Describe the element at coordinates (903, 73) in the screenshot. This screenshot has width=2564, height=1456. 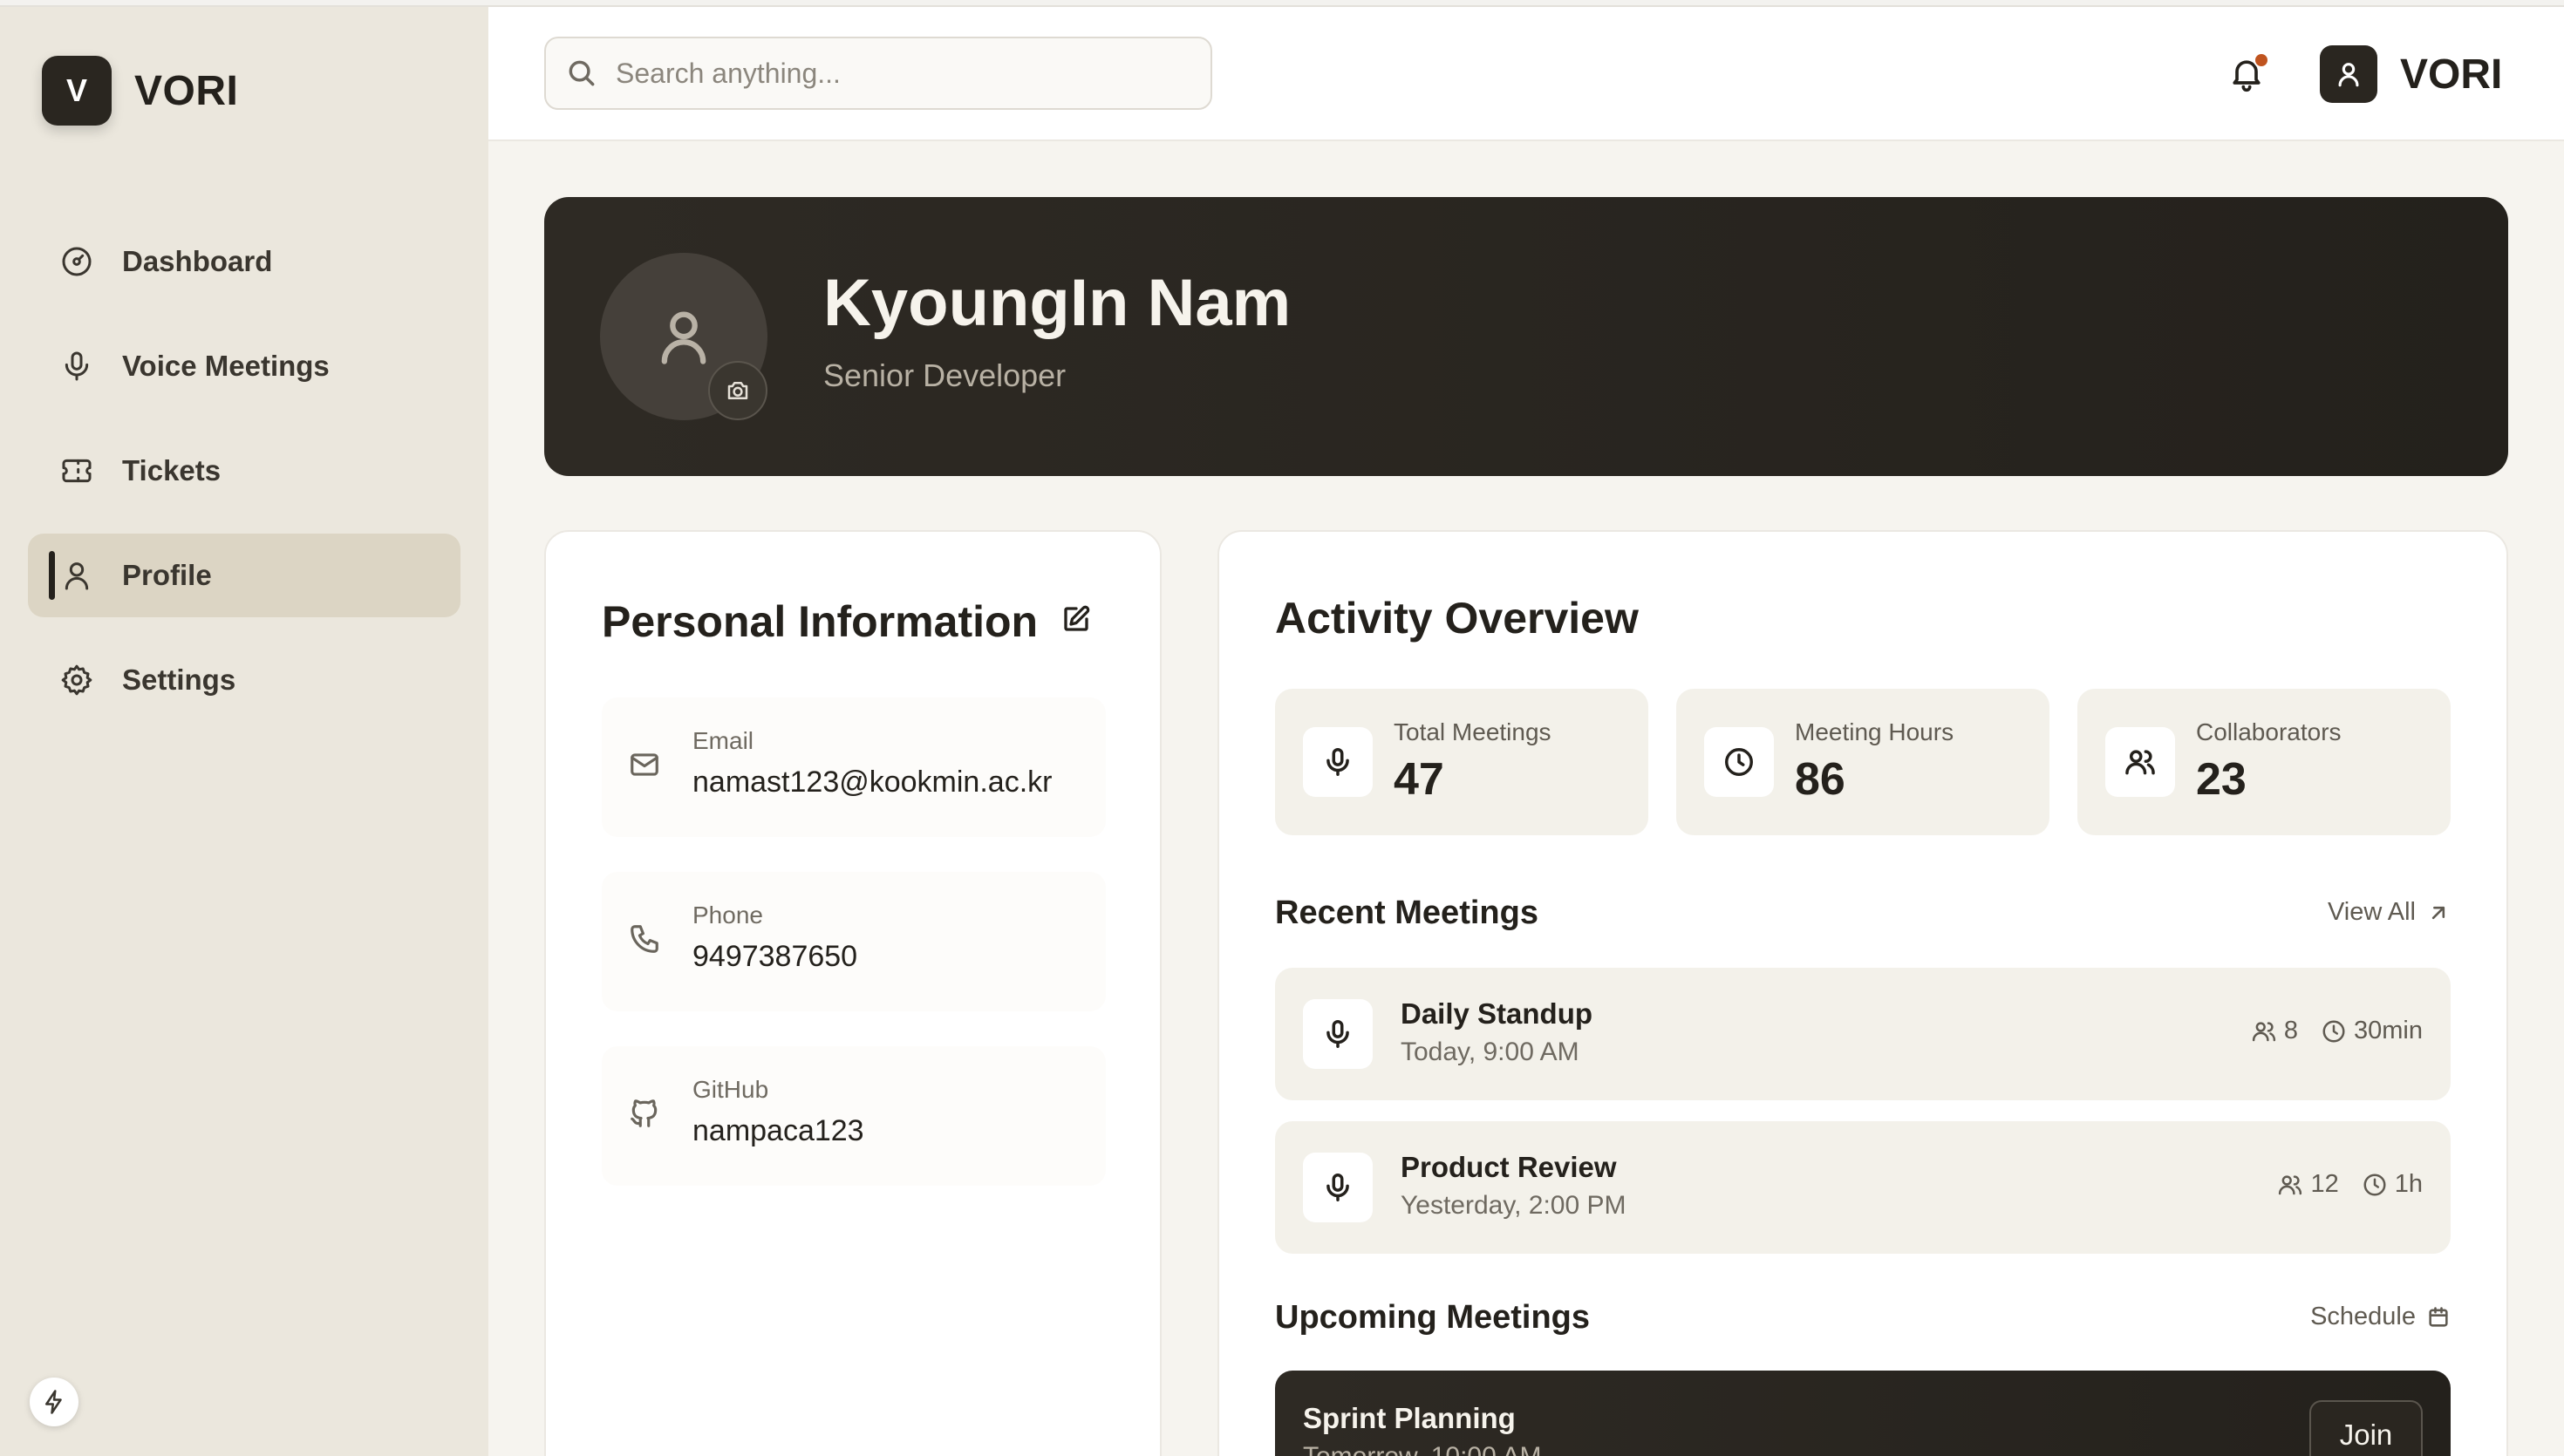
I see `search-input` at that location.